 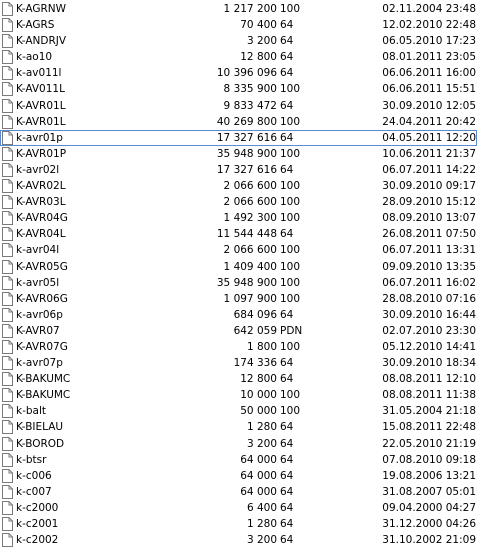 What do you see at coordinates (261, 427) in the screenshot?
I see `file-size: 1 280` at bounding box center [261, 427].